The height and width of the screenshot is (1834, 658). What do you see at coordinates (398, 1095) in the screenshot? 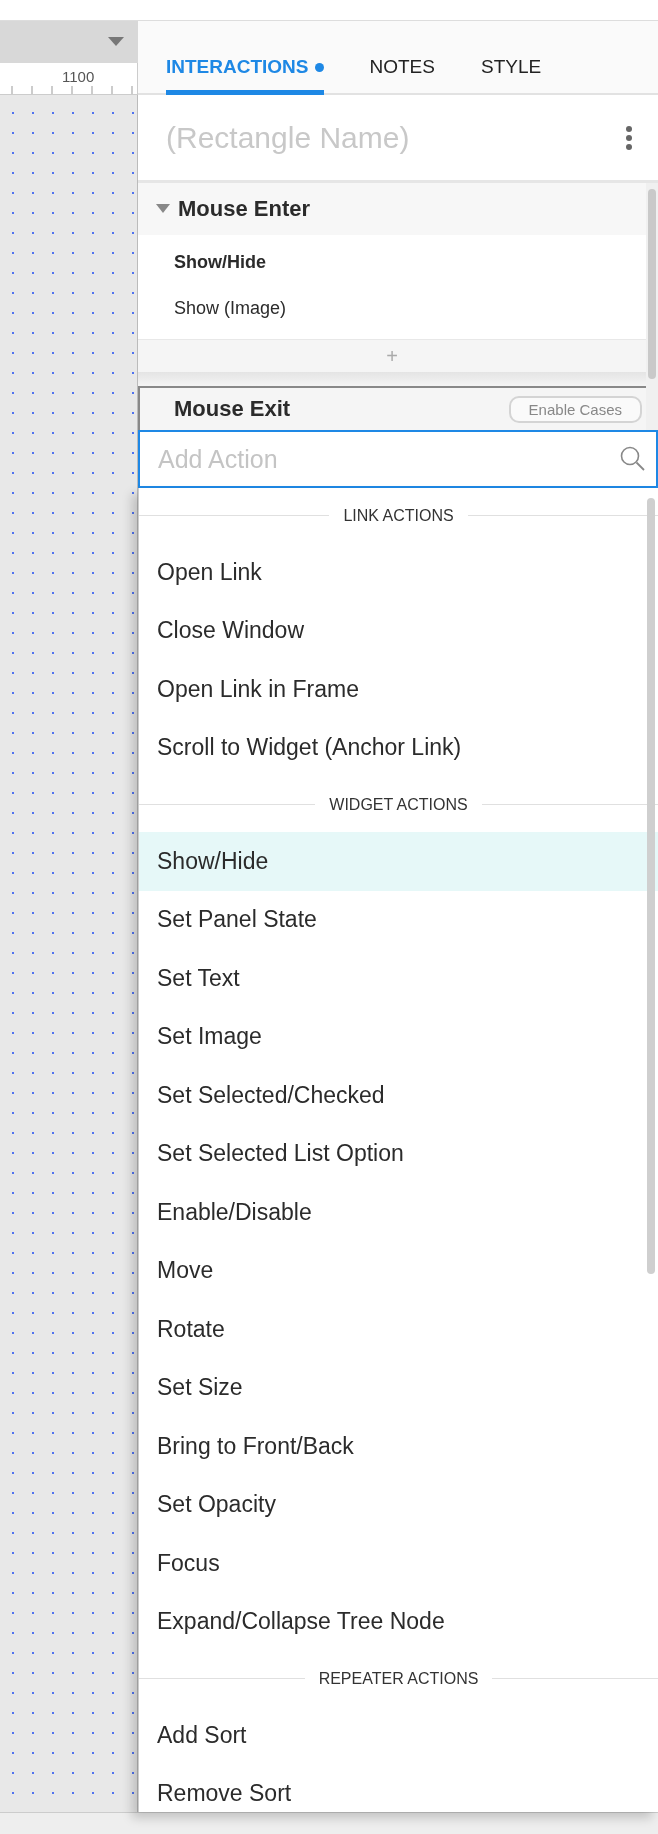
I see `action-option: Set Selected/Checked` at bounding box center [398, 1095].